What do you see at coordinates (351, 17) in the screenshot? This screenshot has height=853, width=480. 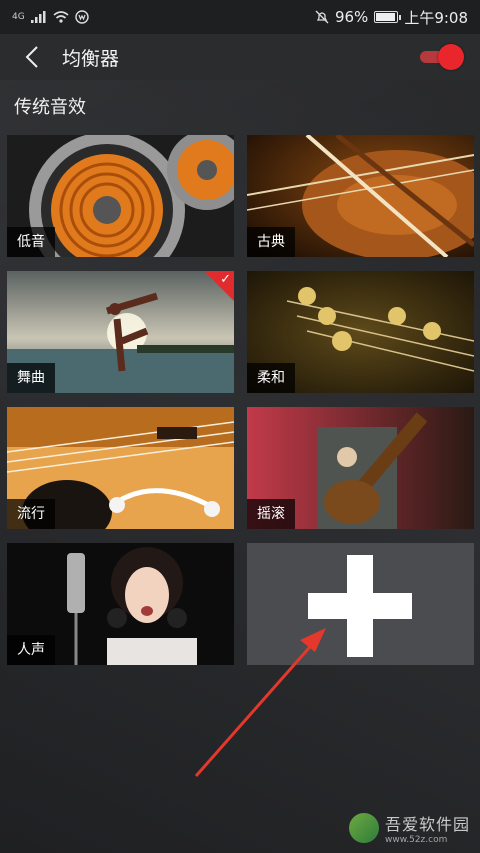 I see `battery-percent: 96%` at bounding box center [351, 17].